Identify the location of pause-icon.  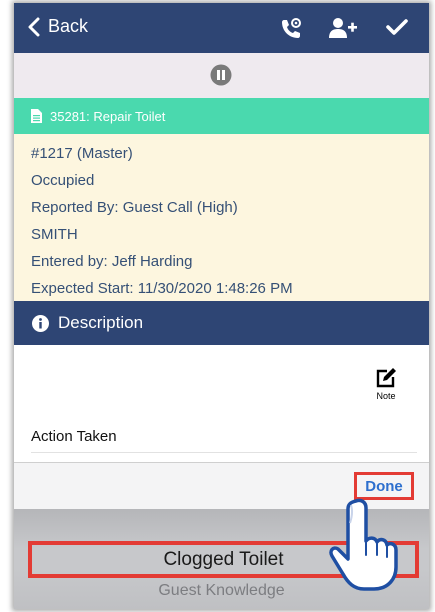
(221, 75).